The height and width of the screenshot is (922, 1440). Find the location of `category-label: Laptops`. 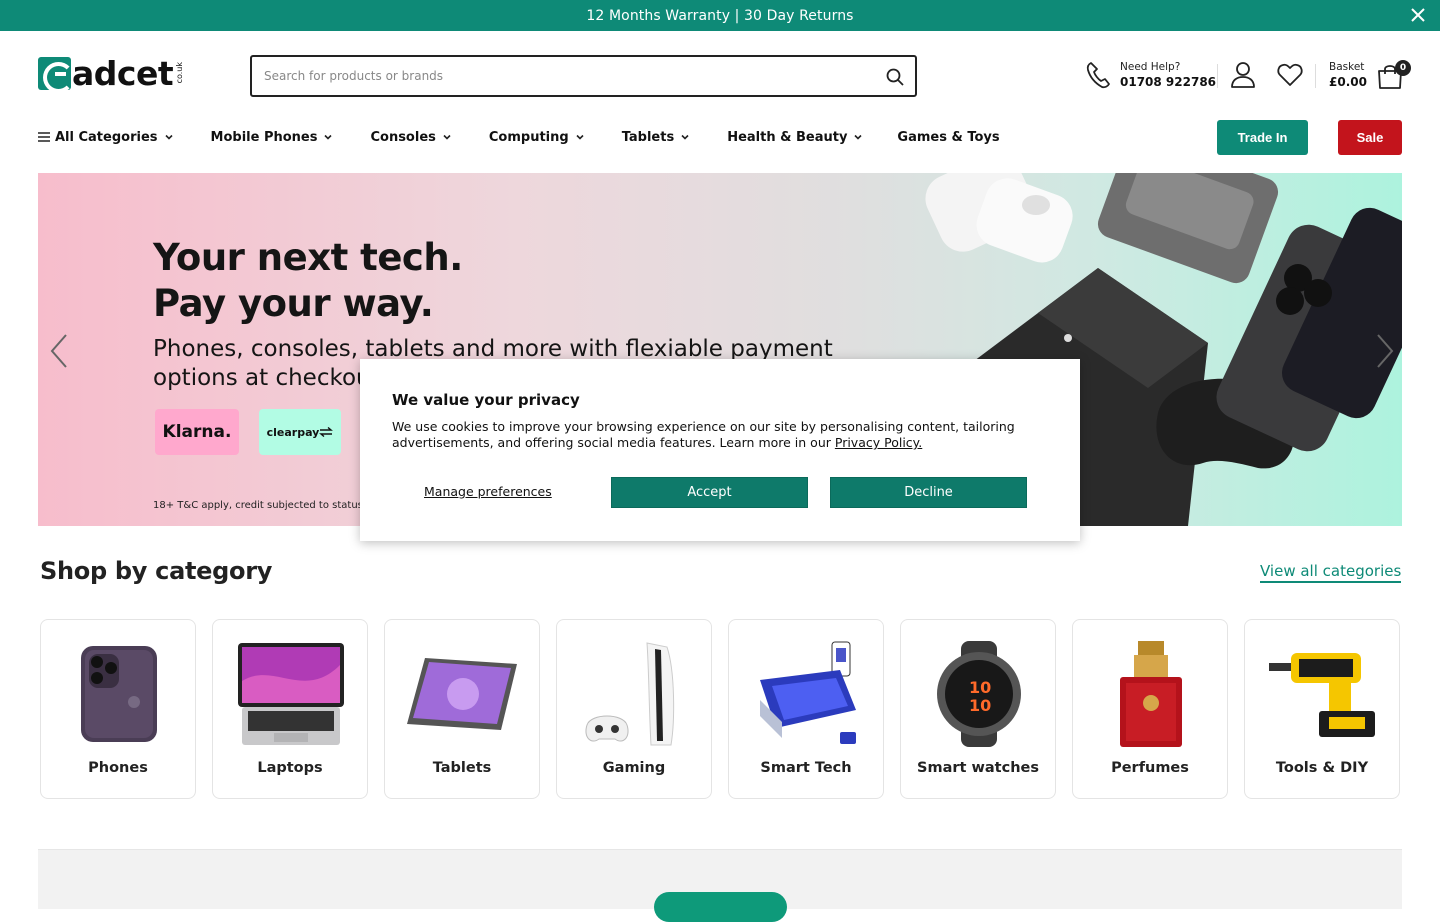

category-label: Laptops is located at coordinates (290, 768).